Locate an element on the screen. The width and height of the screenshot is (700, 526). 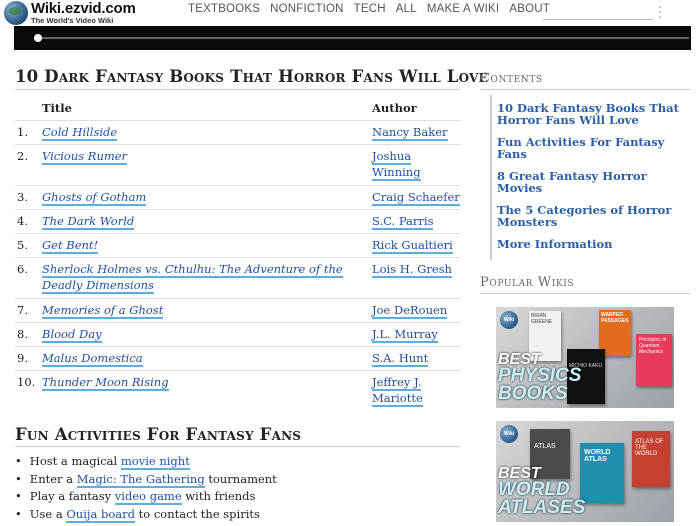
contents-heading: Contents is located at coordinates (511, 78).